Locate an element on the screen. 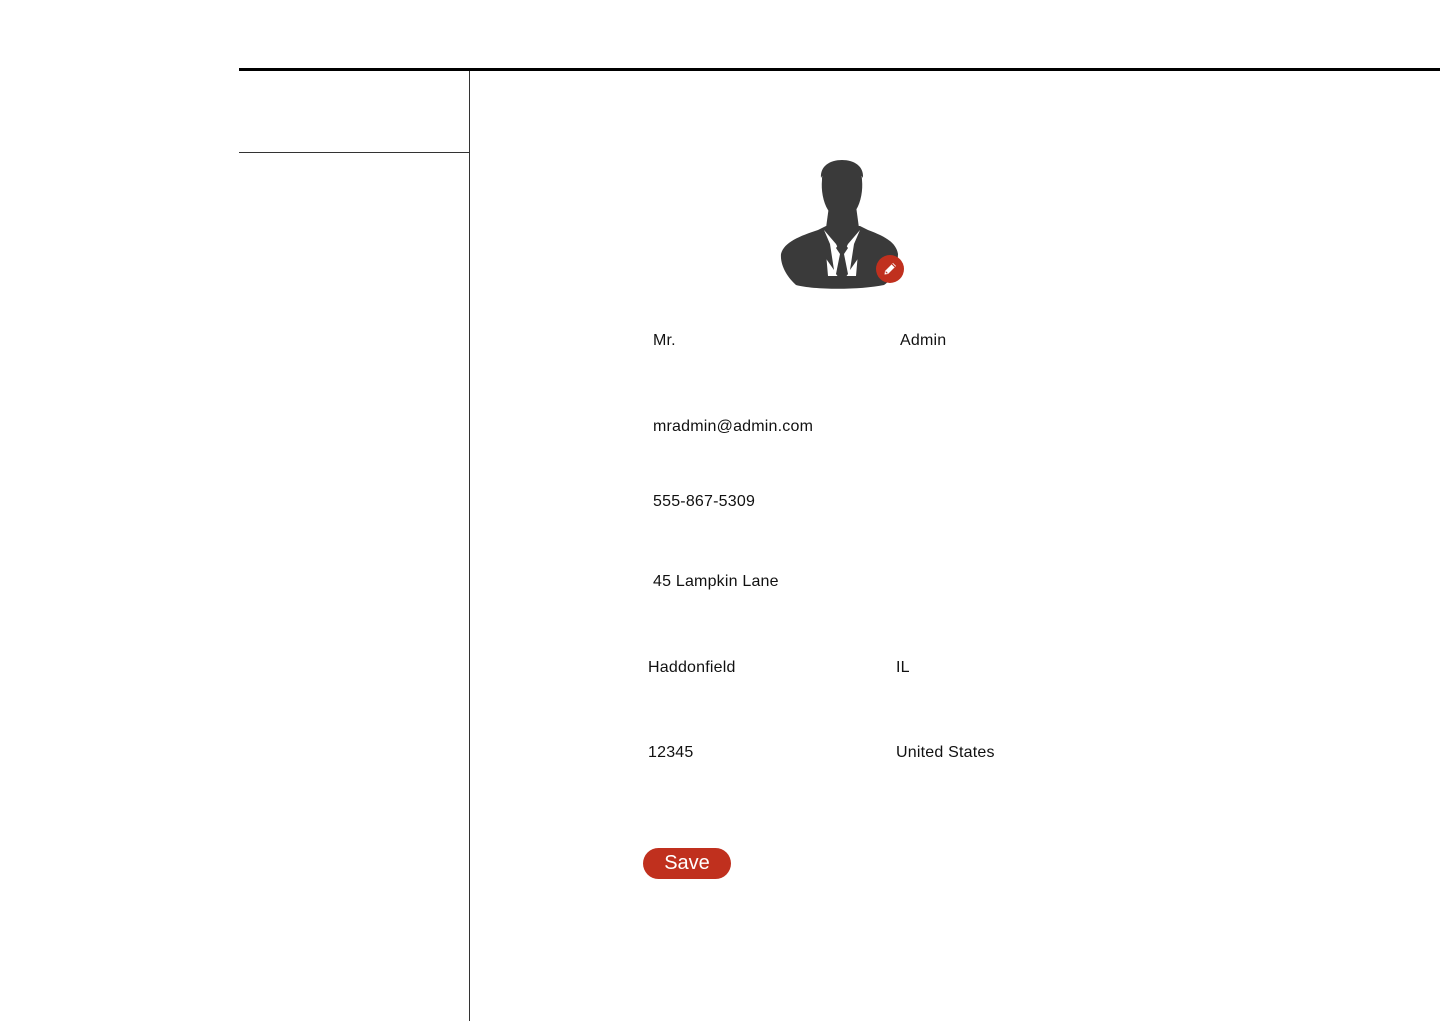  phone-field: 555-867-5309 is located at coordinates (704, 502).